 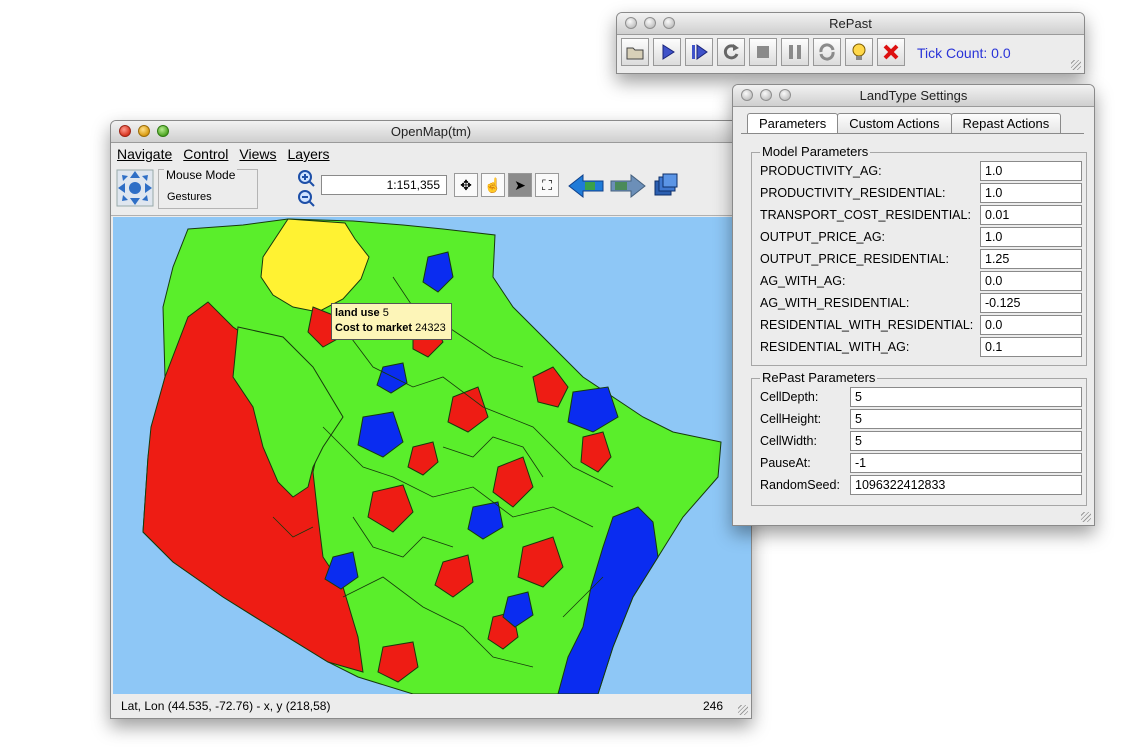 What do you see at coordinates (712, 706) in the screenshot?
I see `status-number: 246` at bounding box center [712, 706].